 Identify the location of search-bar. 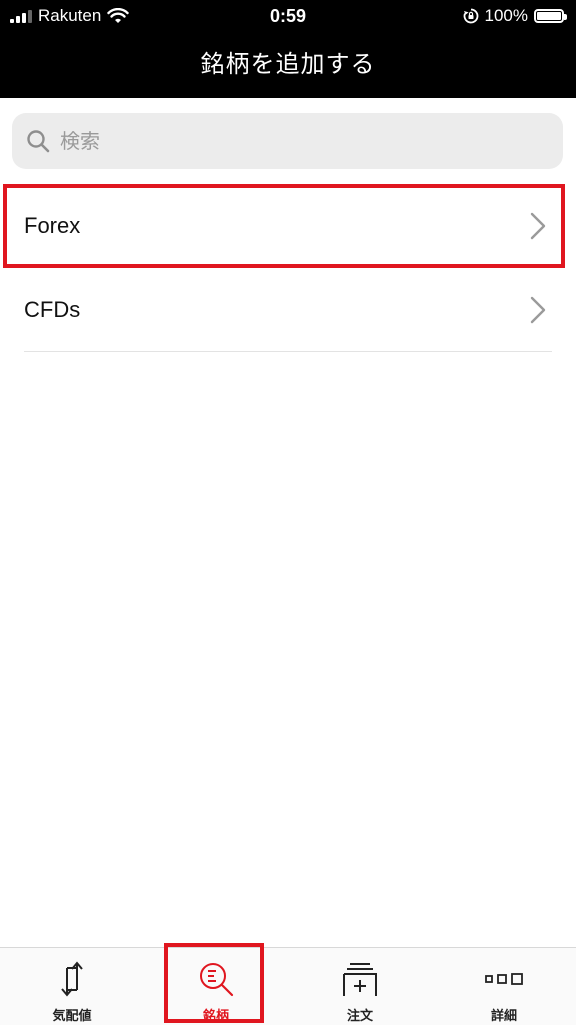
(287, 141).